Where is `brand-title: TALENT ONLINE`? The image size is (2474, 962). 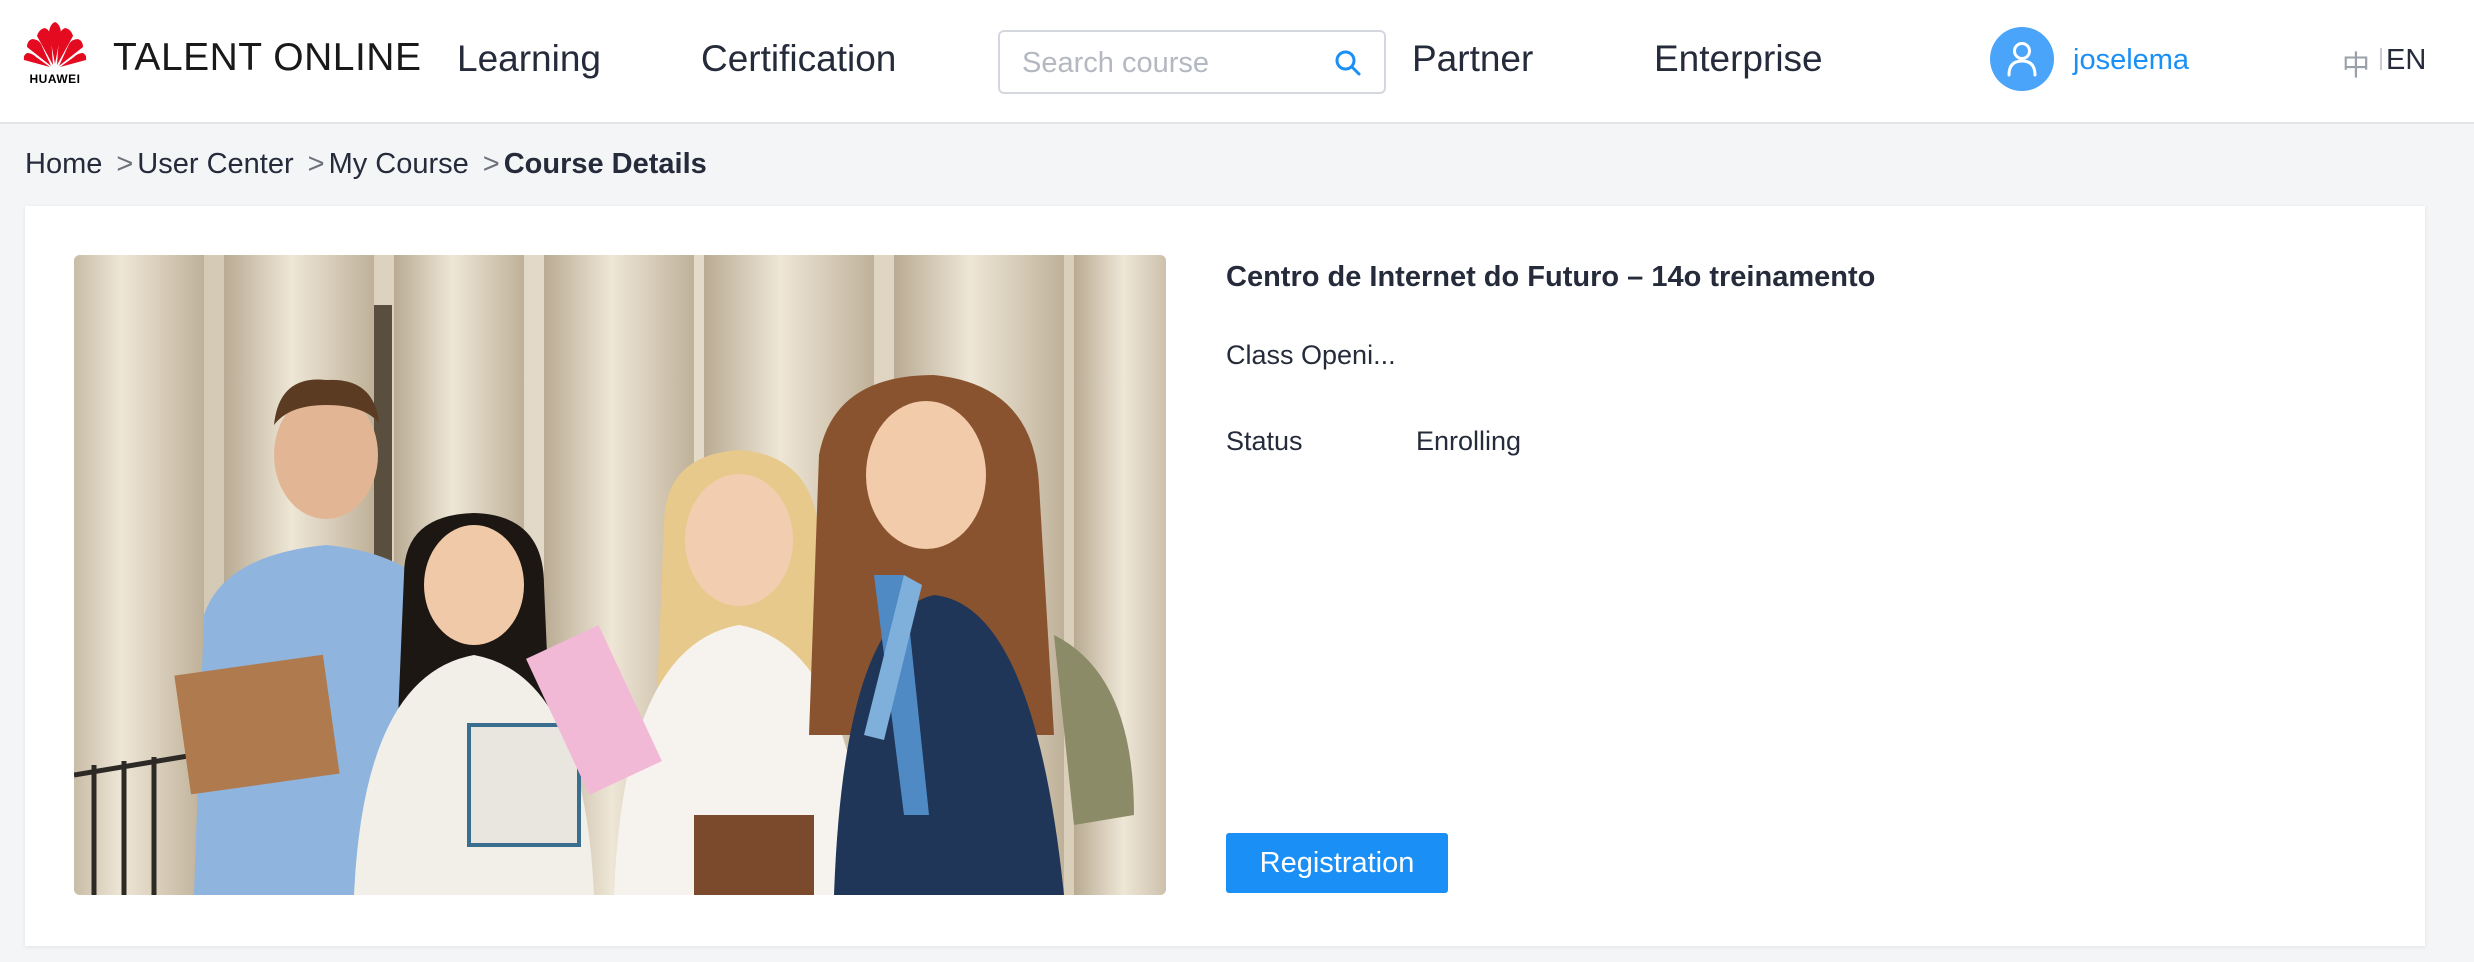
brand-title: TALENT ONLINE is located at coordinates (267, 58).